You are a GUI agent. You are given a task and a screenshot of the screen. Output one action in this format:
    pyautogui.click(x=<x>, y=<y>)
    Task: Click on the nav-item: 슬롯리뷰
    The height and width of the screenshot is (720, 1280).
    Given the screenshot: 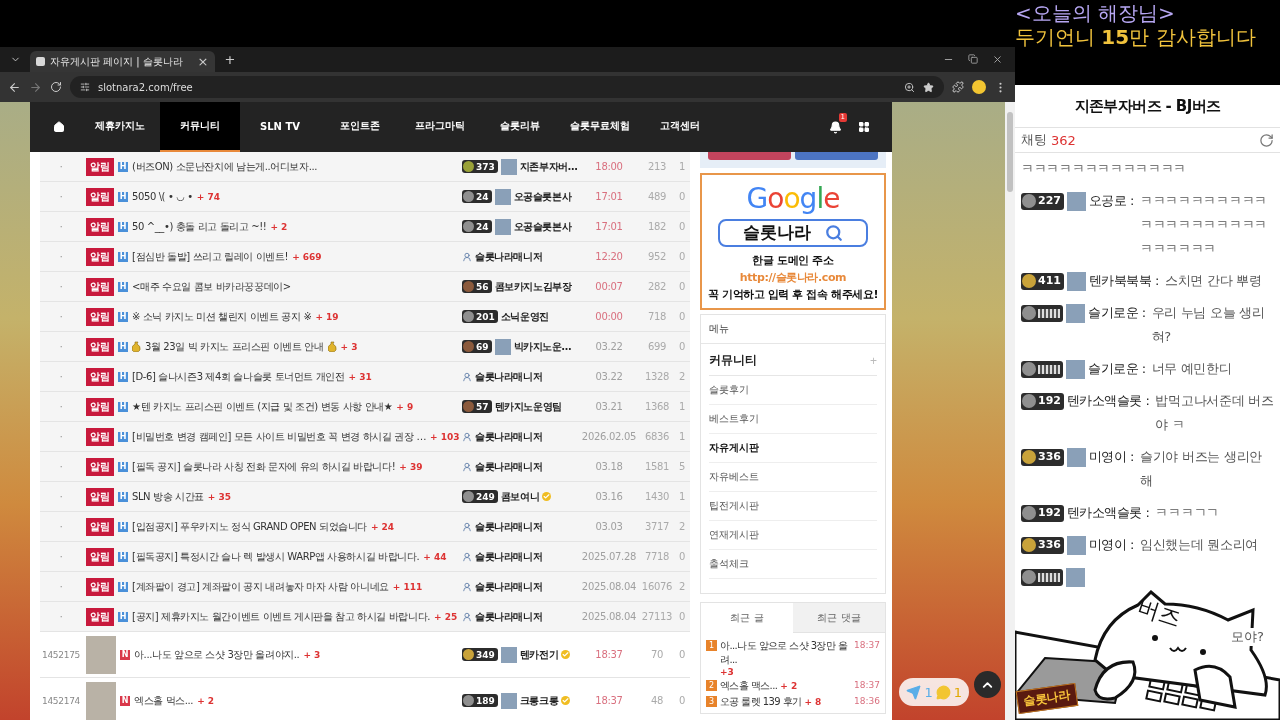 What is the action you would take?
    pyautogui.click(x=520, y=127)
    